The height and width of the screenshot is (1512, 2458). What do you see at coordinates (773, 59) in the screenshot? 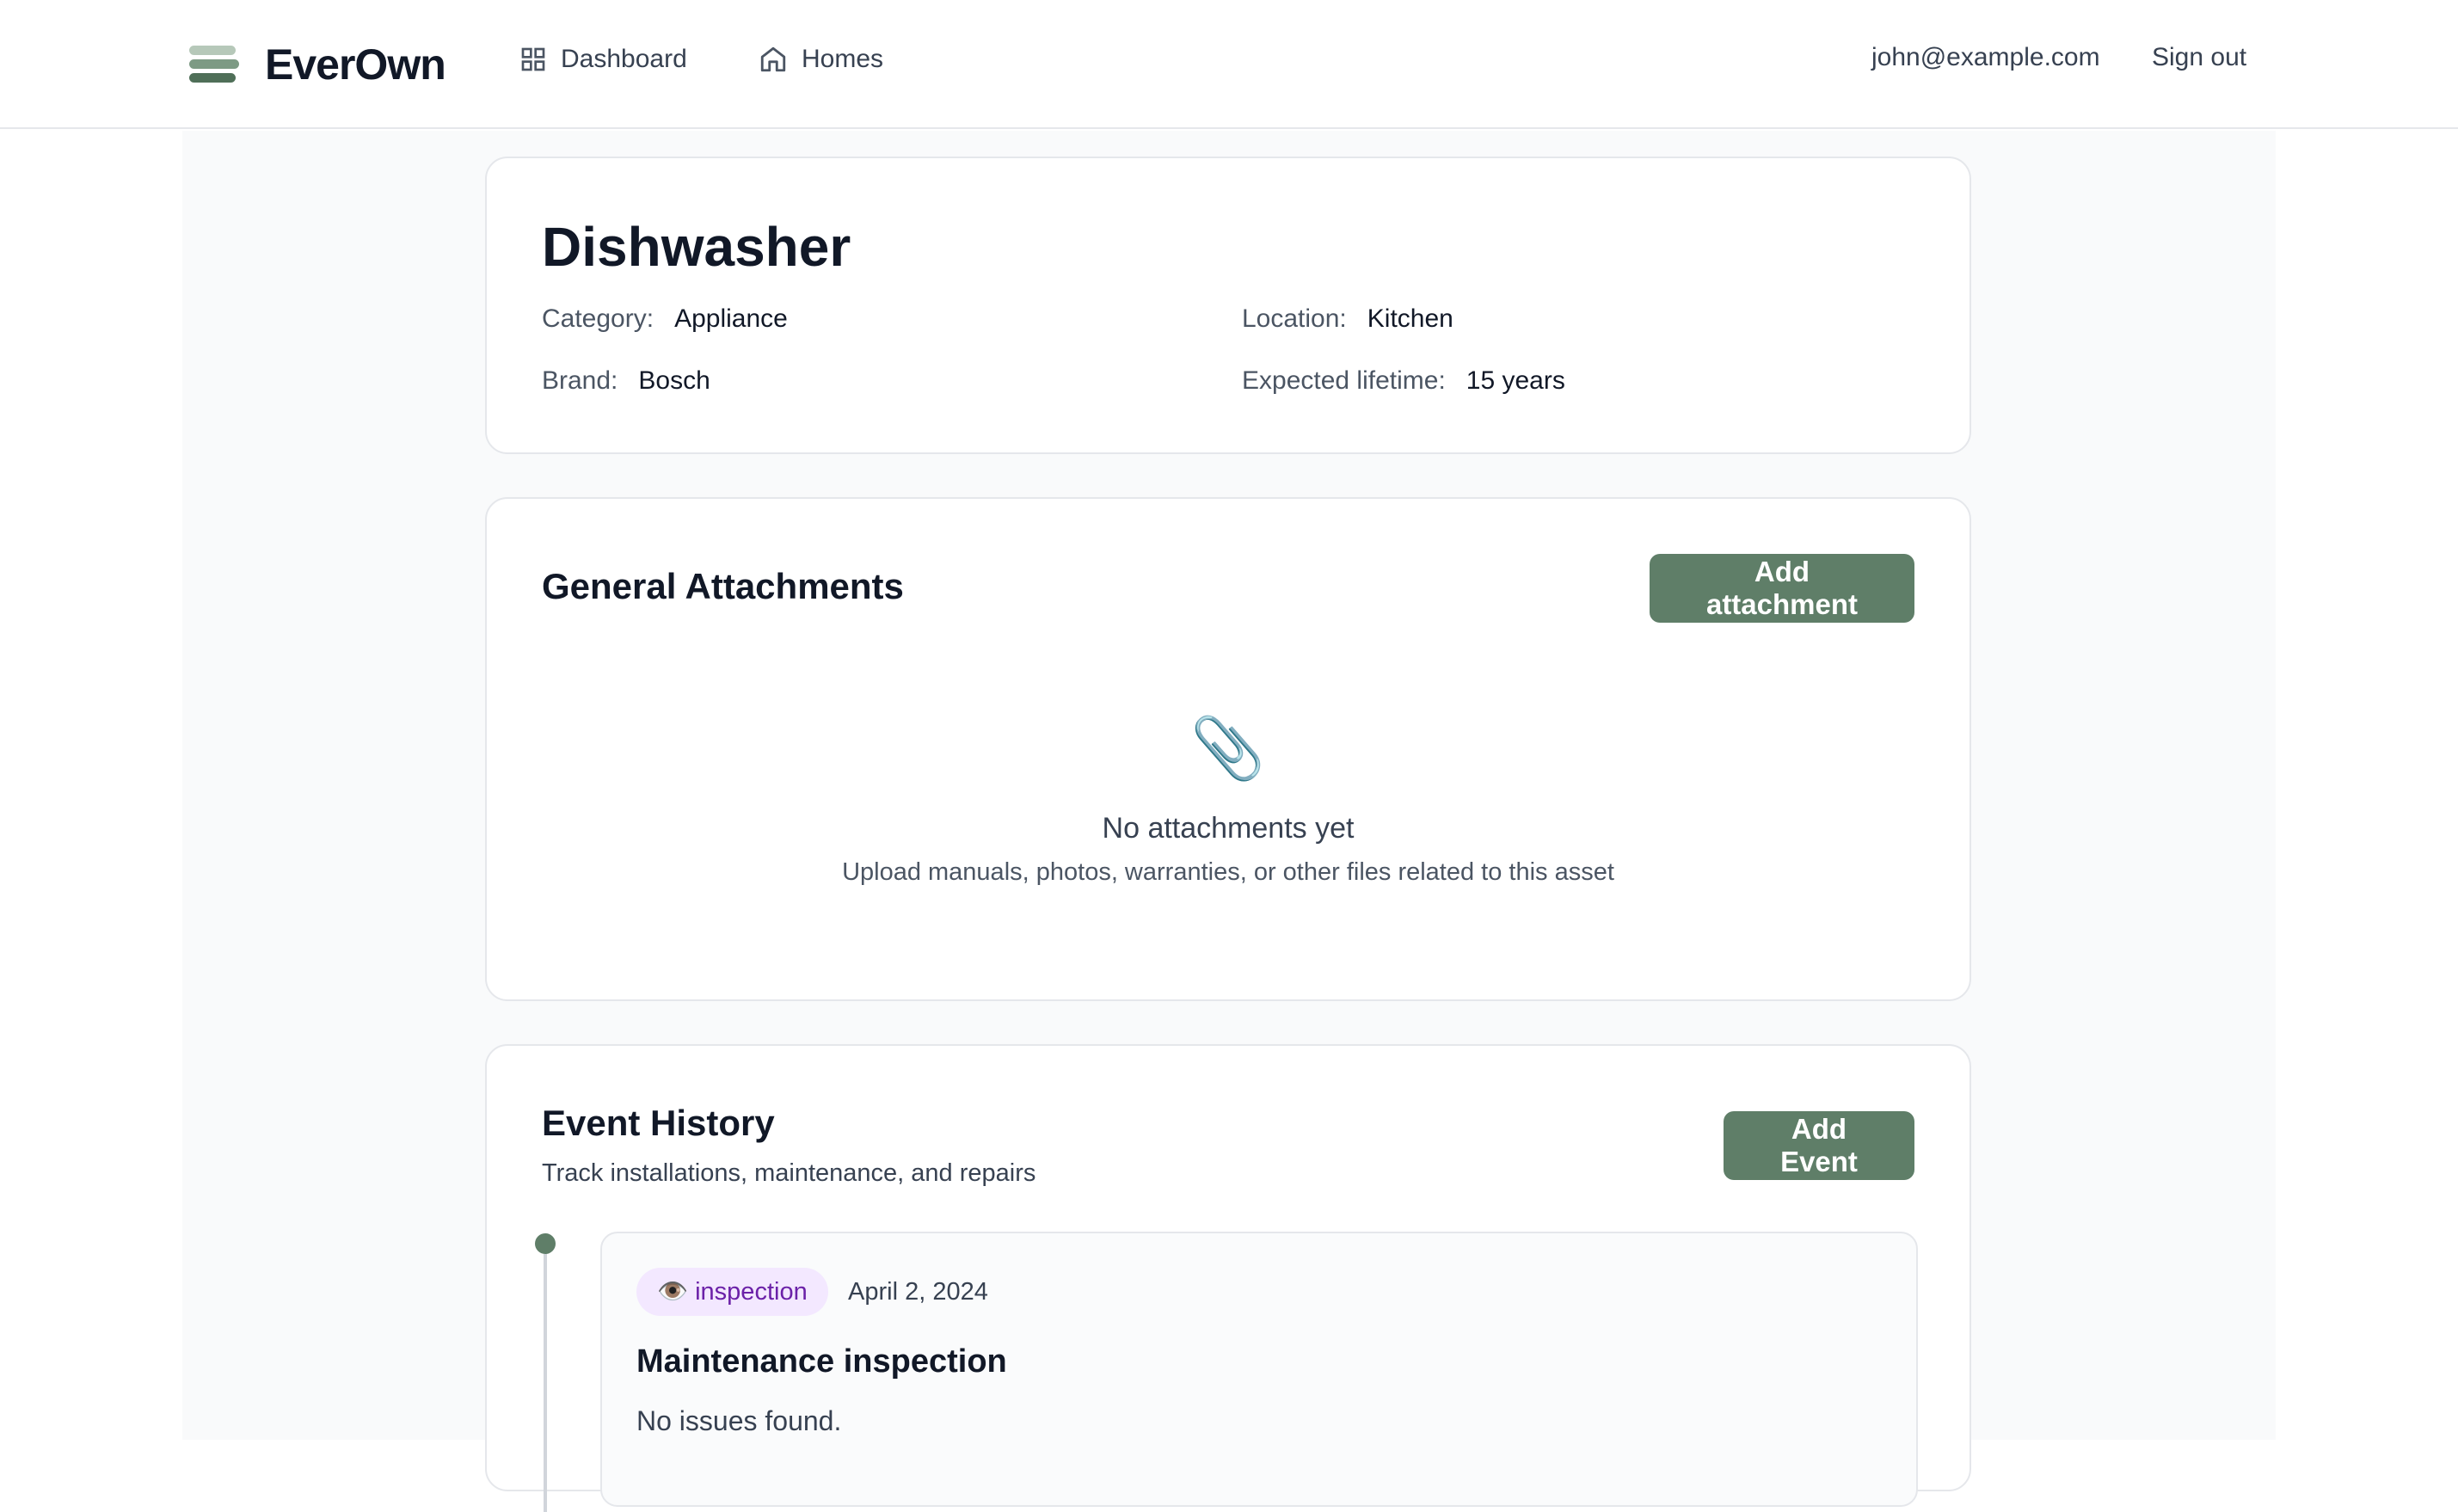
I see `home-icon` at bounding box center [773, 59].